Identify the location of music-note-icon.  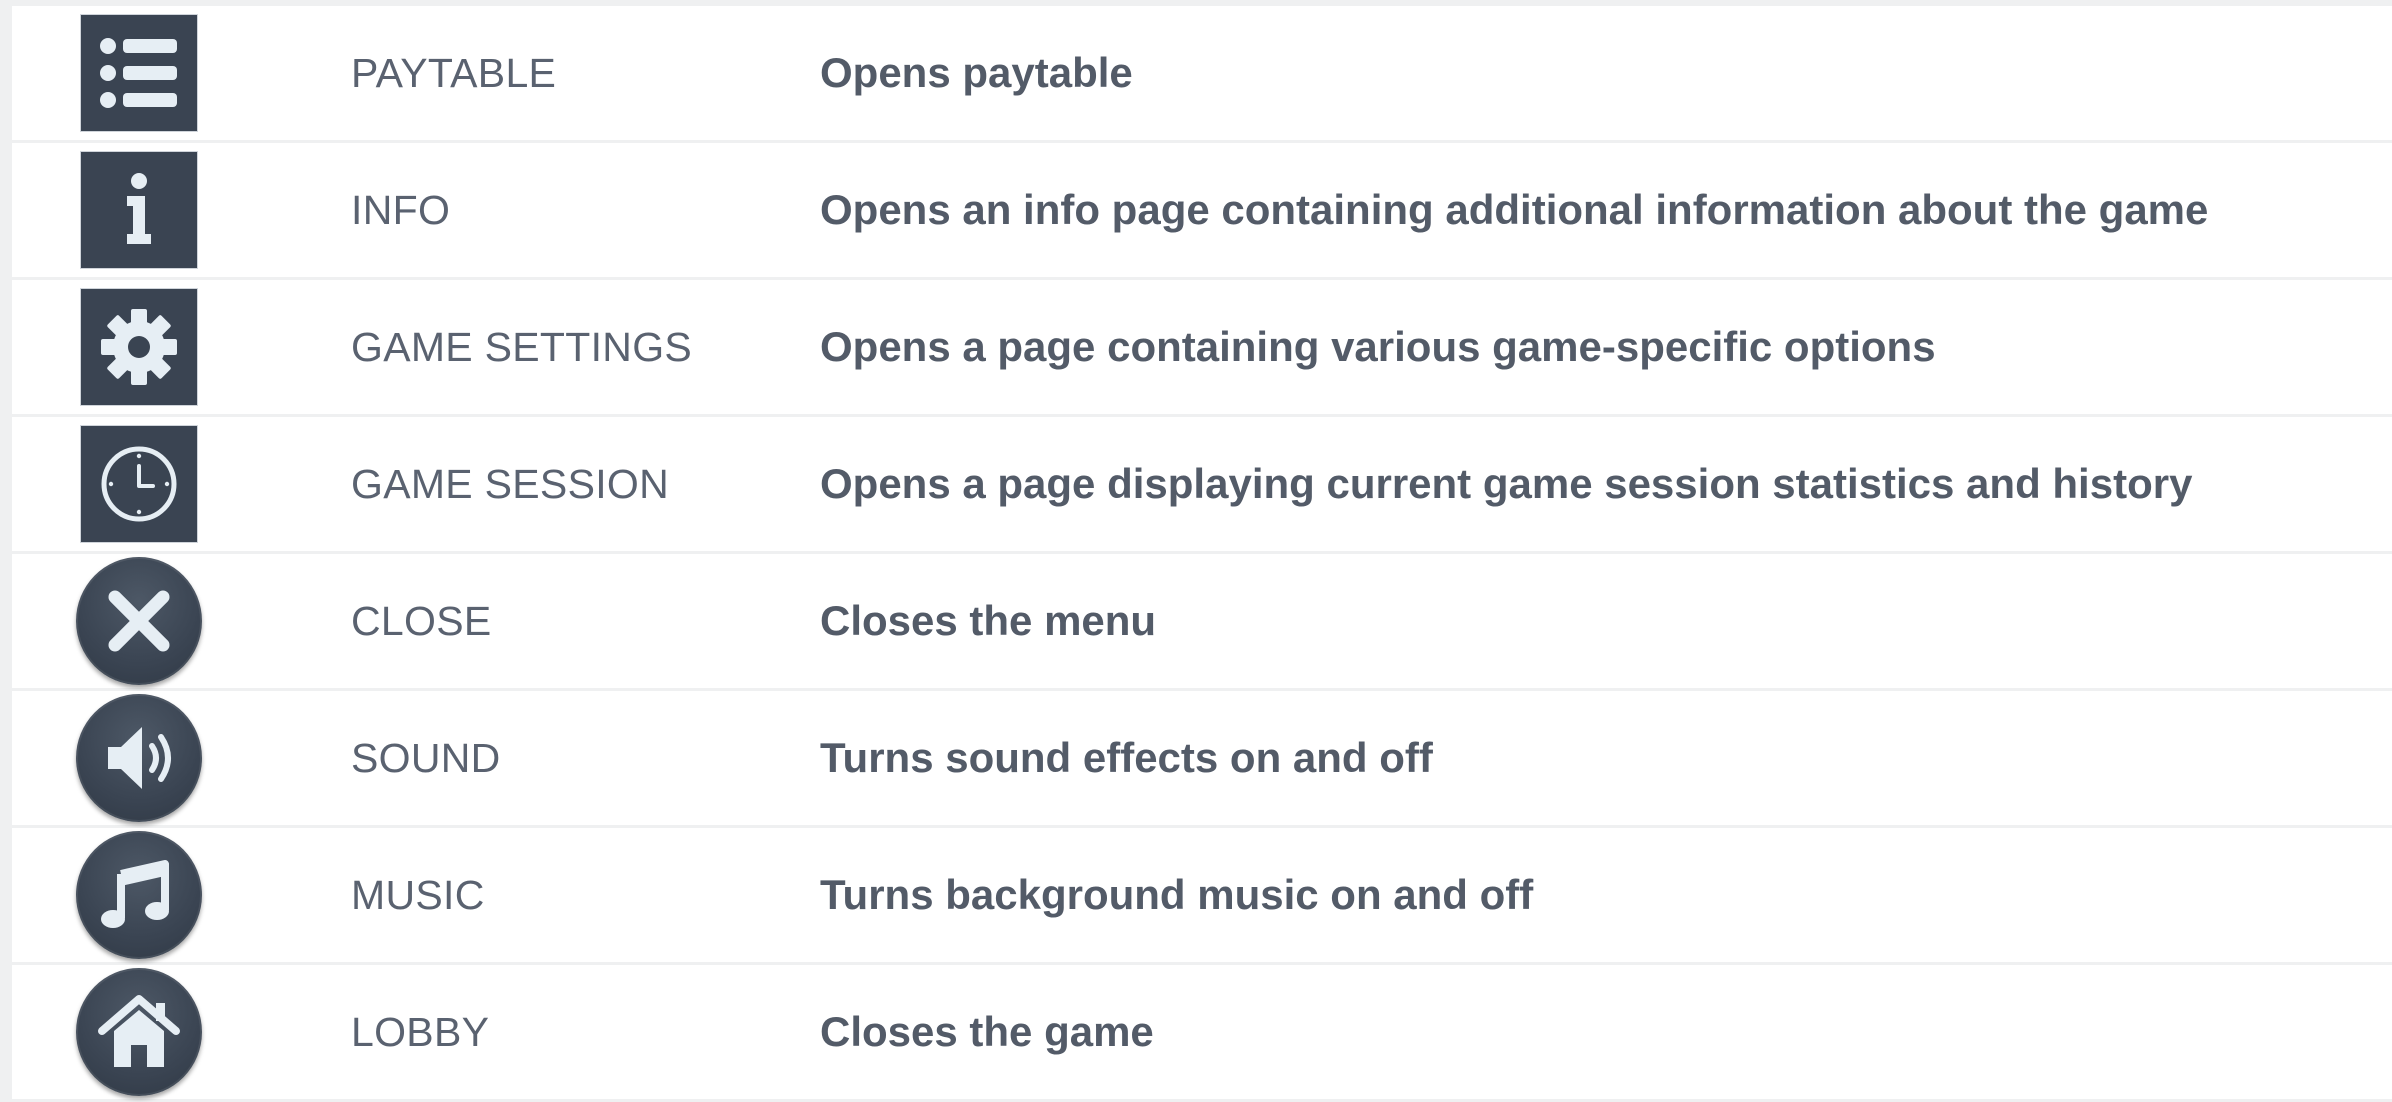
(139, 895).